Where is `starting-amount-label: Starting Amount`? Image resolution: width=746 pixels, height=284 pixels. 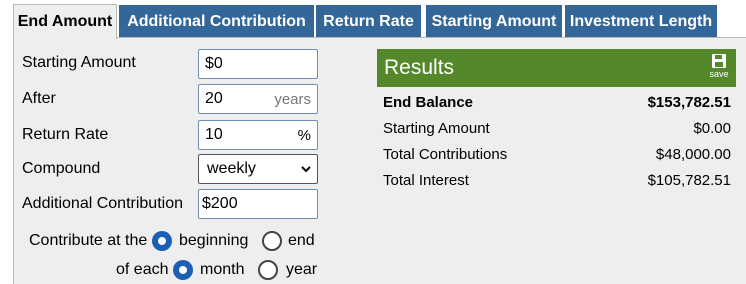 starting-amount-label: Starting Amount is located at coordinates (79, 62).